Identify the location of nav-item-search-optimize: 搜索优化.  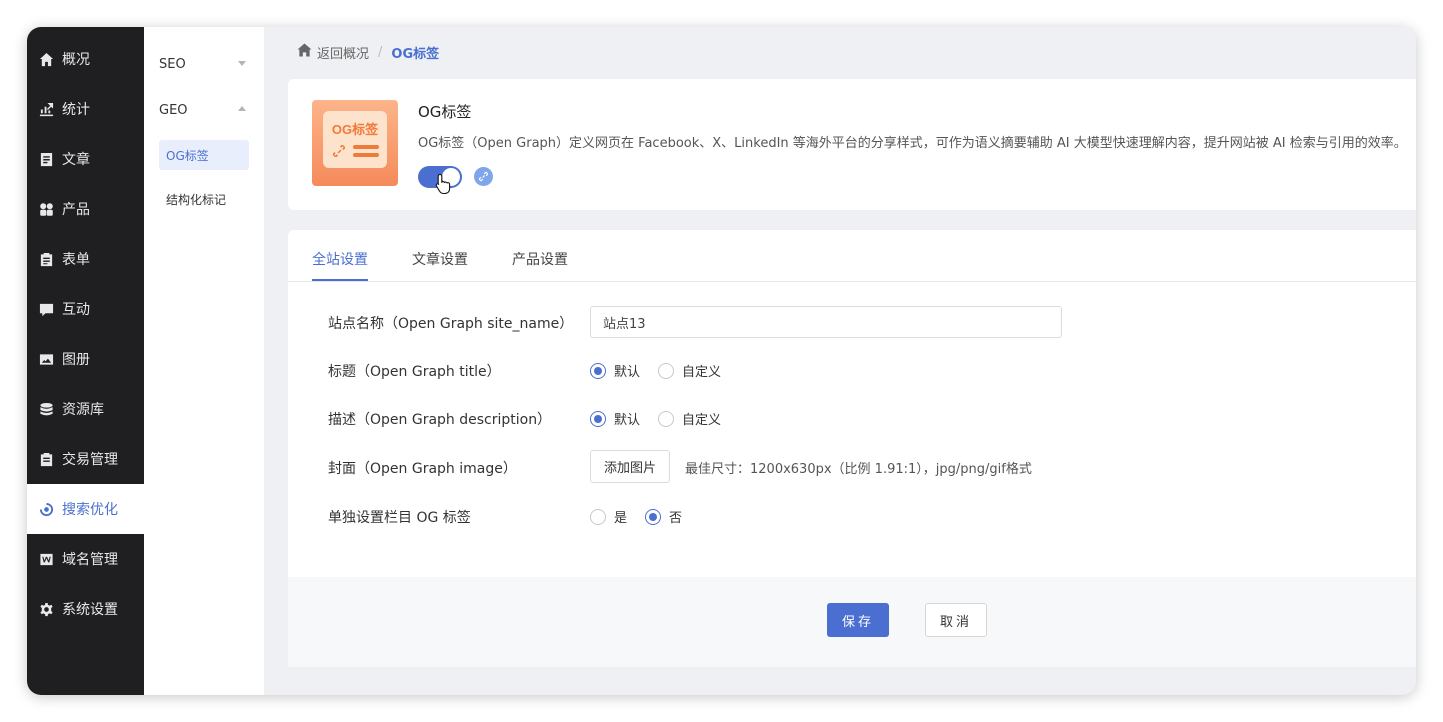
(85, 509).